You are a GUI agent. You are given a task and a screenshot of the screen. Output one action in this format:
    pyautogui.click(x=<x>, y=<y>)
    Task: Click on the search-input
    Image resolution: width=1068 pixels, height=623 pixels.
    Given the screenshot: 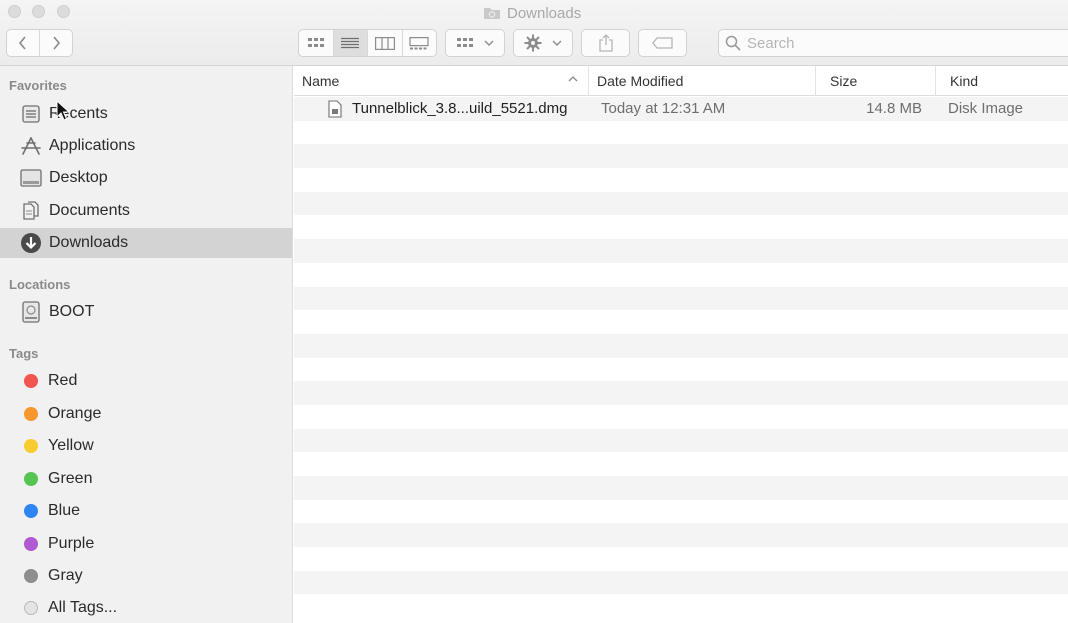 What is the action you would take?
    pyautogui.click(x=897, y=43)
    